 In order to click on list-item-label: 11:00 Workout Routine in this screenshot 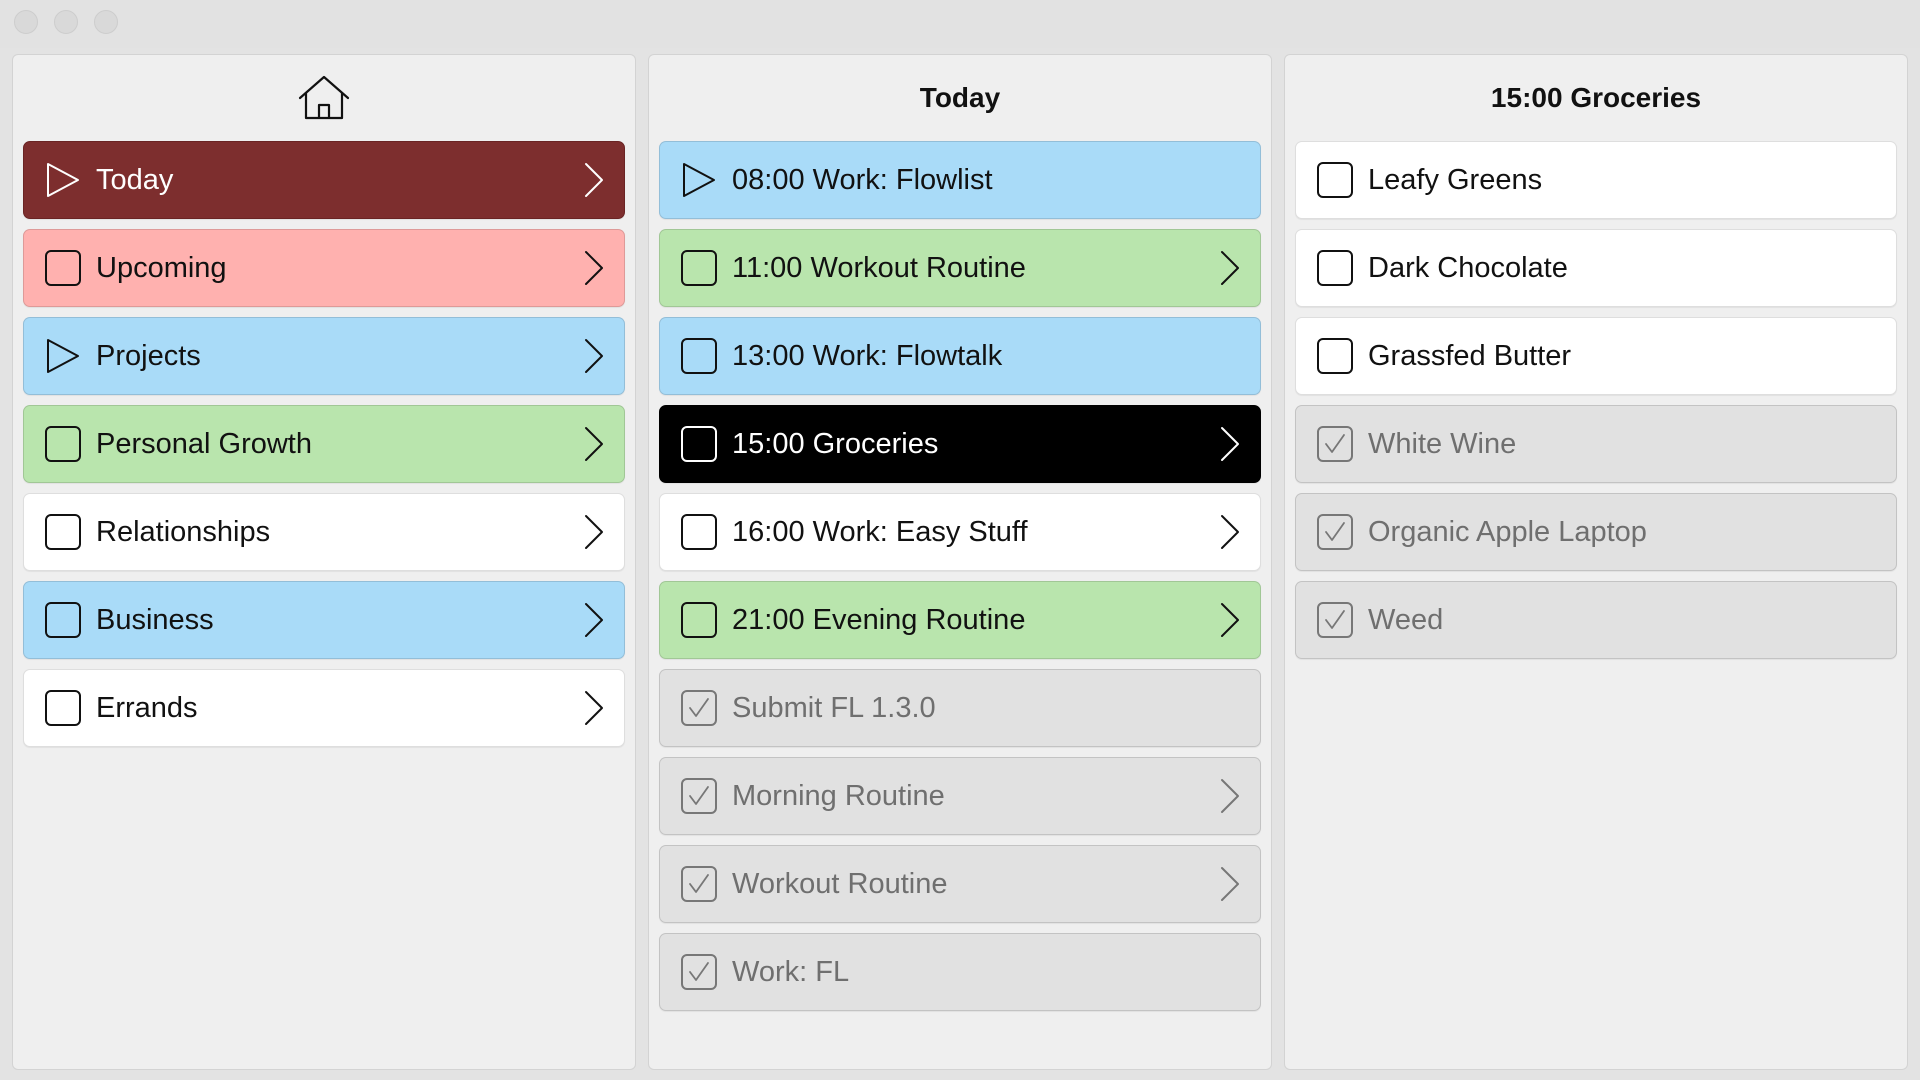, I will do `click(879, 267)`.